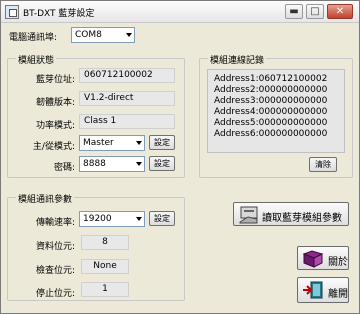 This screenshot has height=314, width=360. Describe the element at coordinates (94, 164) in the screenshot. I see `pin-value: 8888` at that location.